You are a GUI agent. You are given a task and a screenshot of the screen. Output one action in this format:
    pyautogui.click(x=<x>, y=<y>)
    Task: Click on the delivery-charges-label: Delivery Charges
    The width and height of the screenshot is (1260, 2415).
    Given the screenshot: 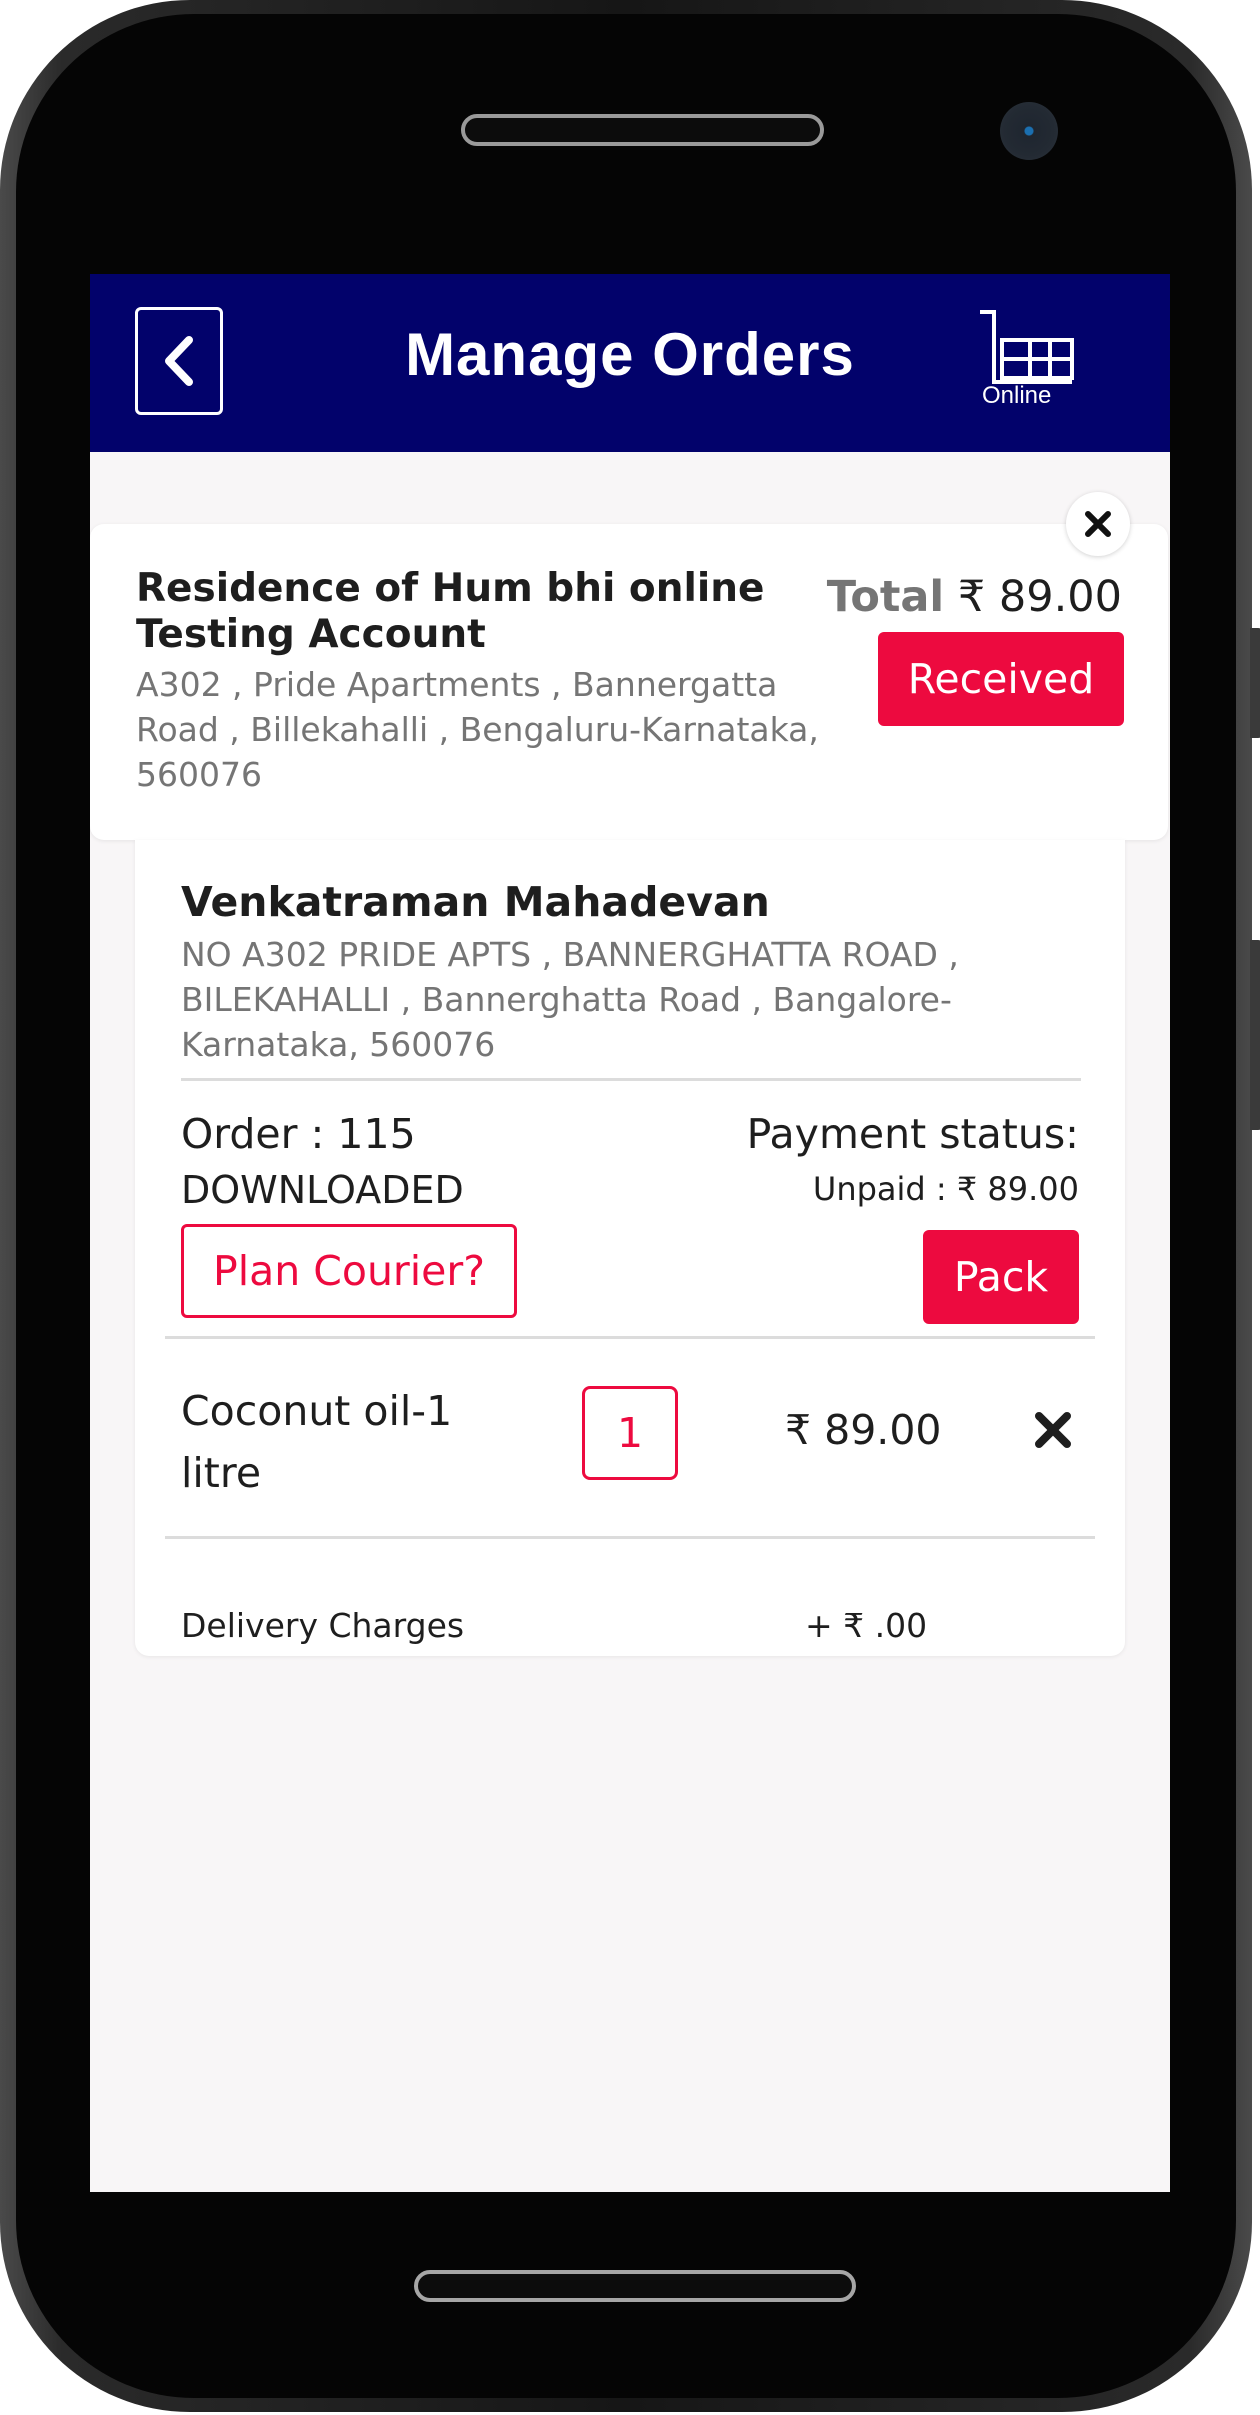 What is the action you would take?
    pyautogui.click(x=323, y=1625)
    